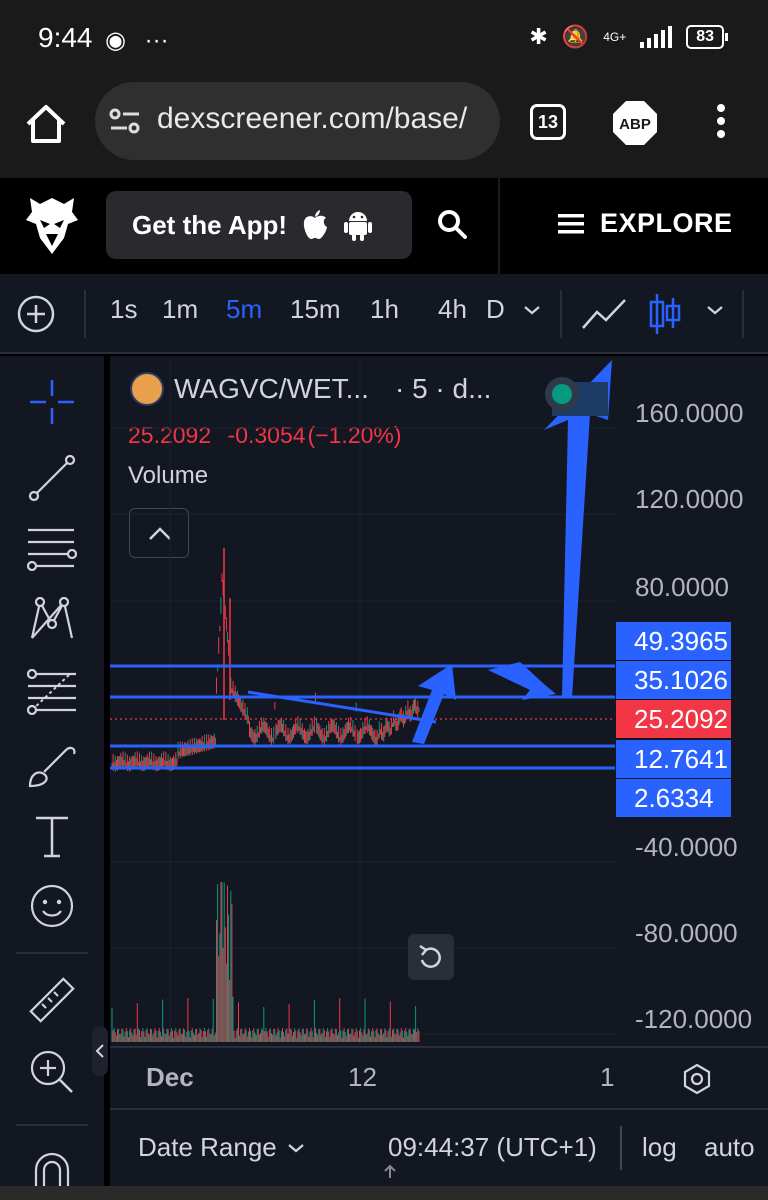 This screenshot has width=768, height=1200. I want to click on y-tick: -40.0000, so click(686, 847).